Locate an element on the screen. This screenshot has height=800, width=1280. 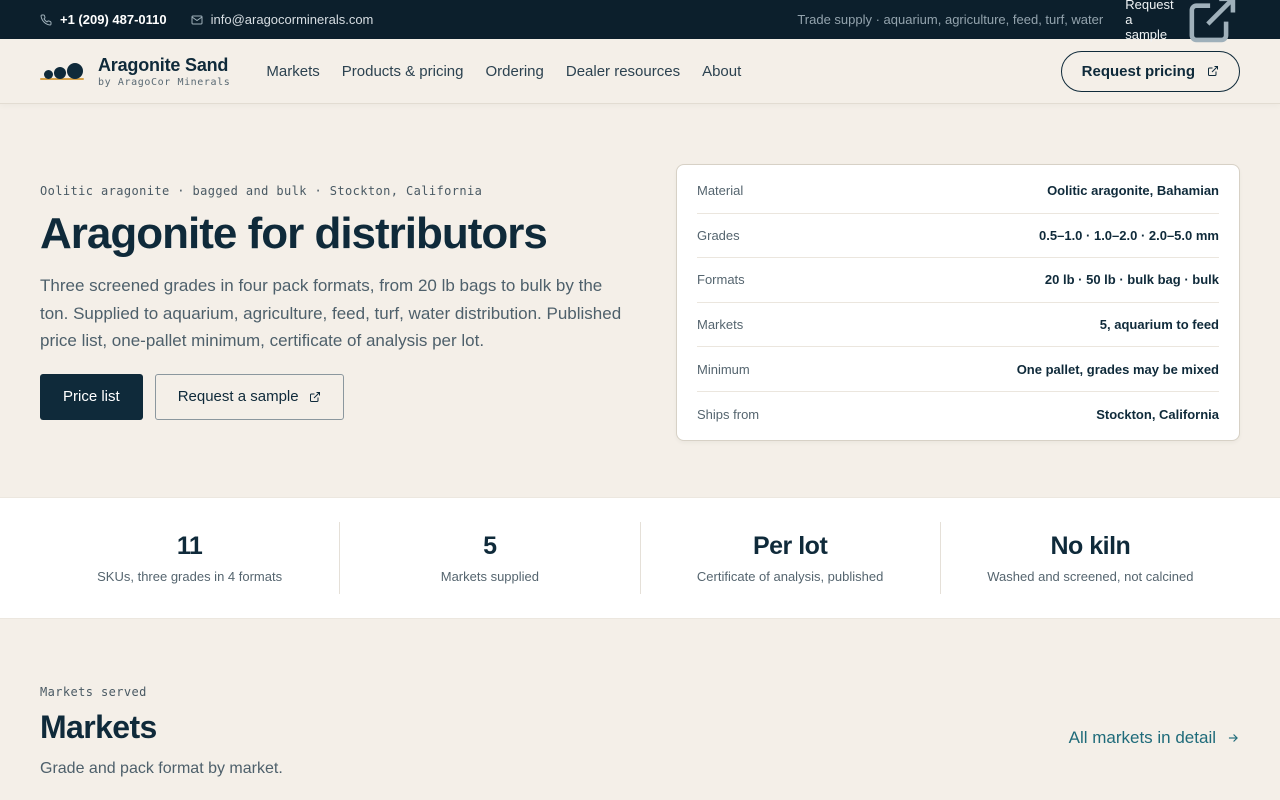
brand: Aragonite Sand by AragoCor Minerals is located at coordinates (135, 71).